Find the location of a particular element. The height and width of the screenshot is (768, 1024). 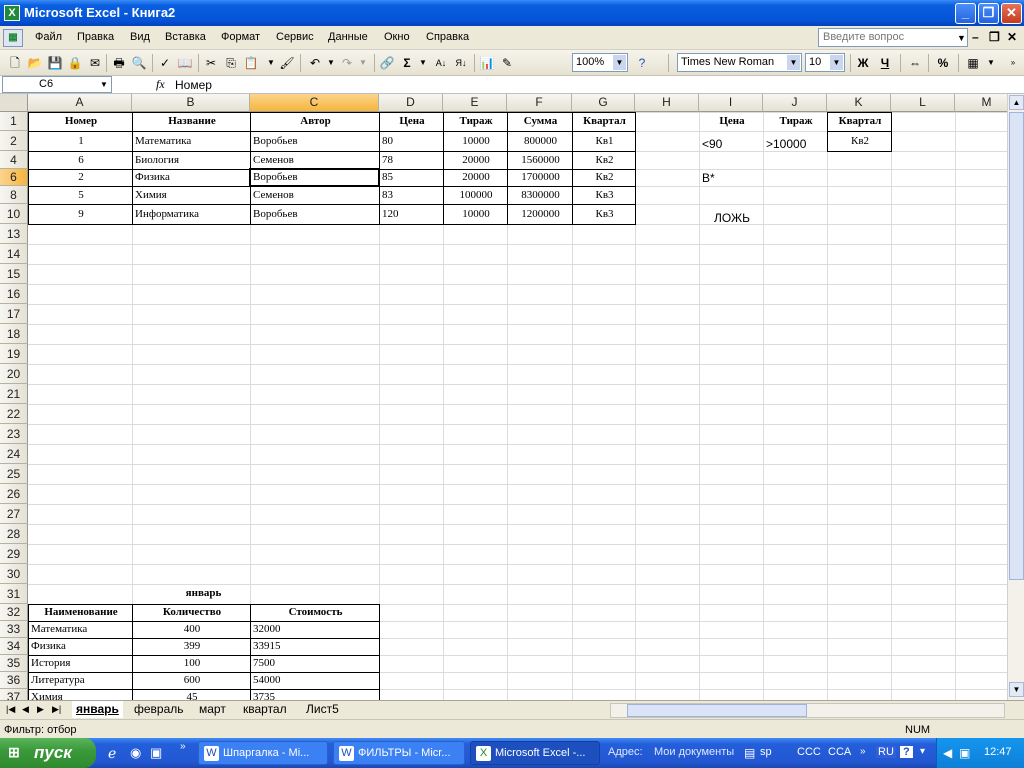

minimize-button: _ is located at coordinates (965, 13).